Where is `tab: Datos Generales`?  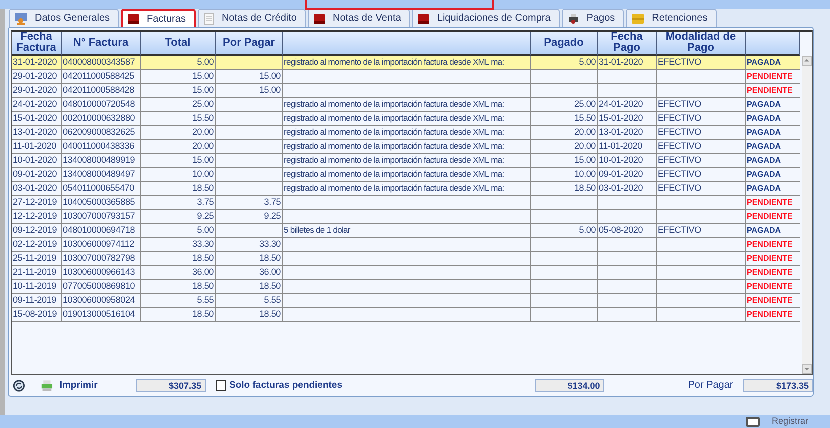
tab: Datos Generales is located at coordinates (64, 18).